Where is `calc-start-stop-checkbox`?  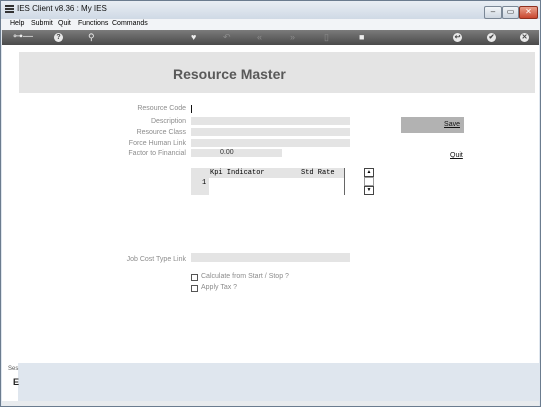
calc-start-stop-checkbox is located at coordinates (194, 277).